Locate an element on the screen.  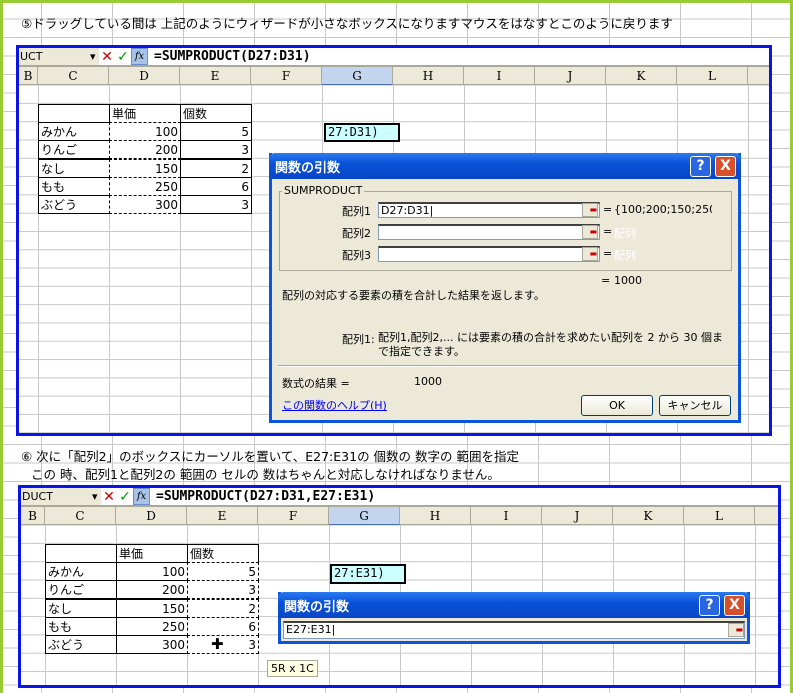
ok-button: OK is located at coordinates (617, 405).